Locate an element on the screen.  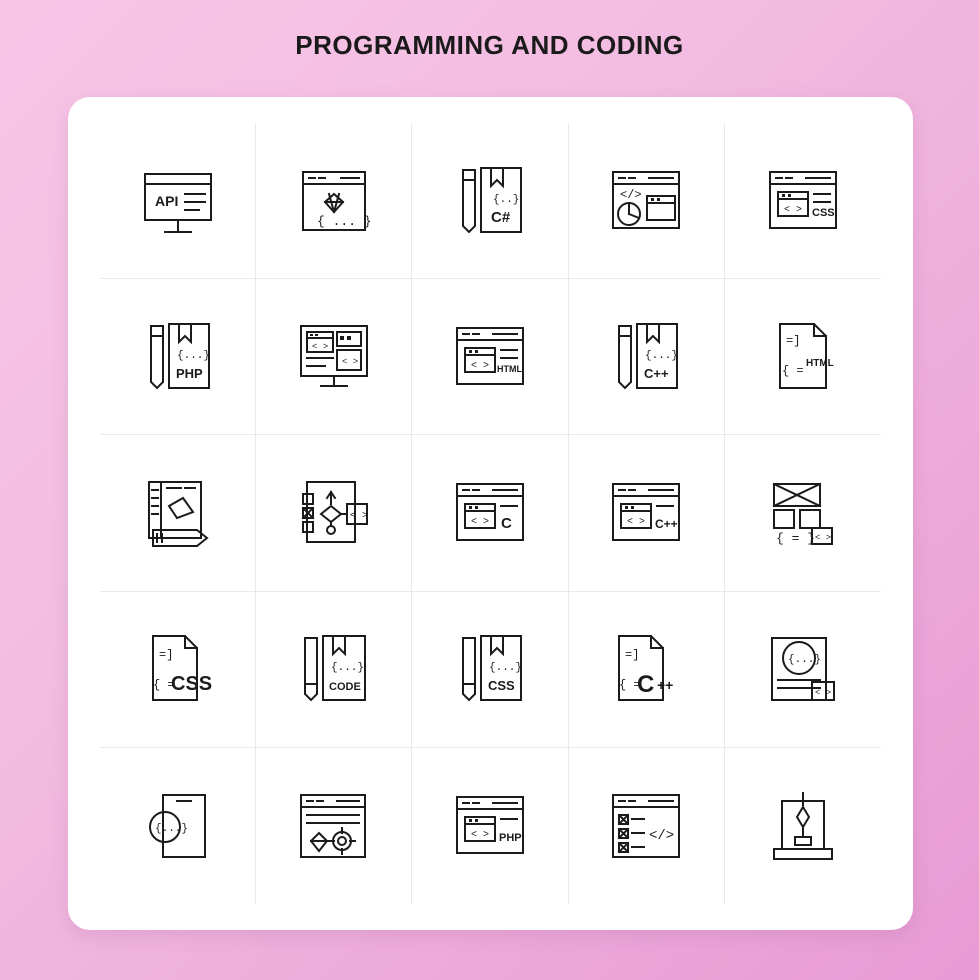
desktop-code-windows-glyph: < > < > is located at coordinates (334, 357).